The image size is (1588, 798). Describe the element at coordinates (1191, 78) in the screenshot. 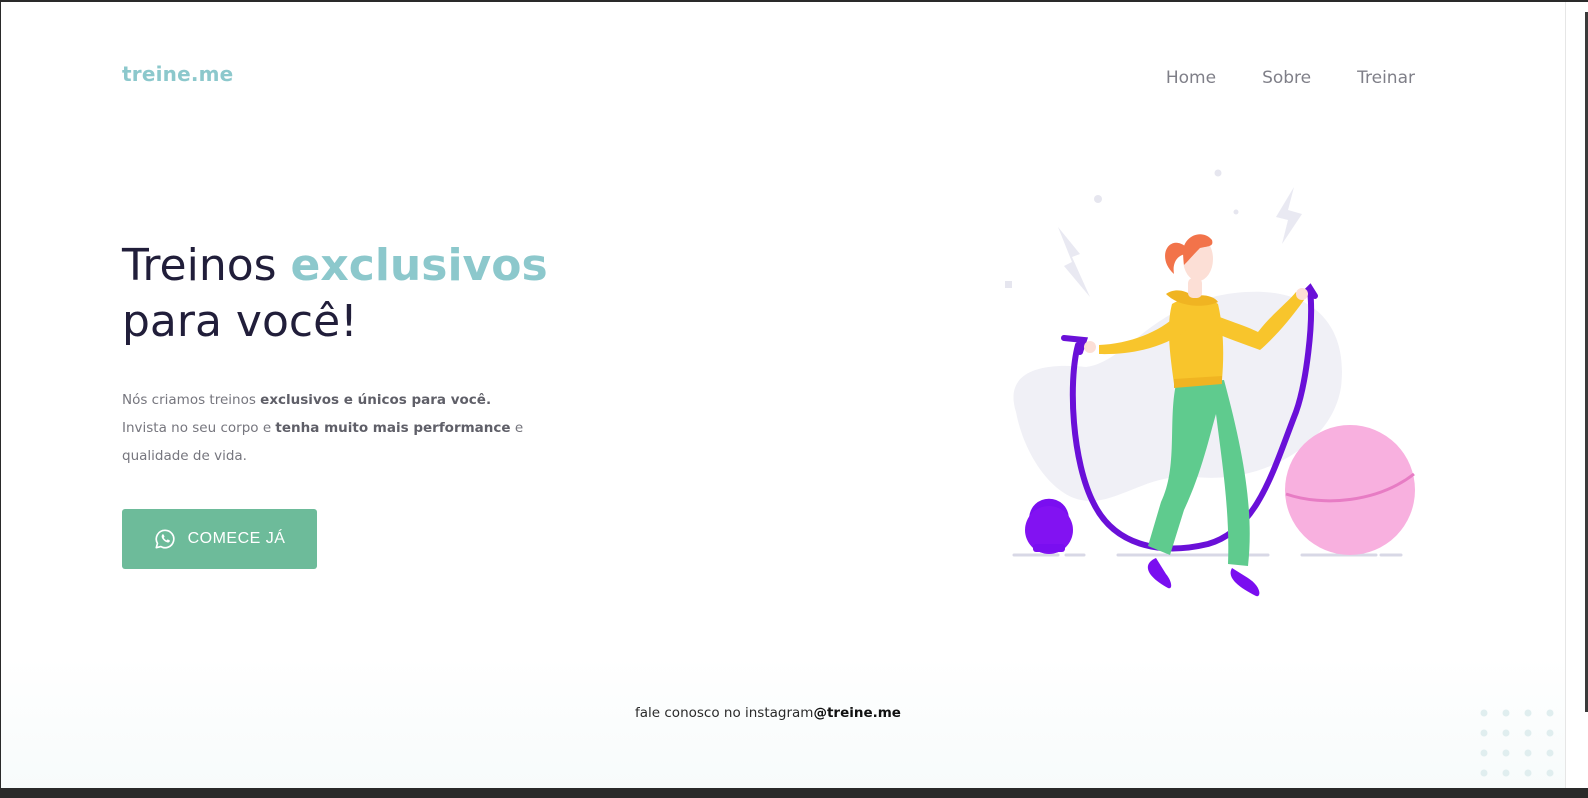

I see `nav-home-link: Home` at that location.